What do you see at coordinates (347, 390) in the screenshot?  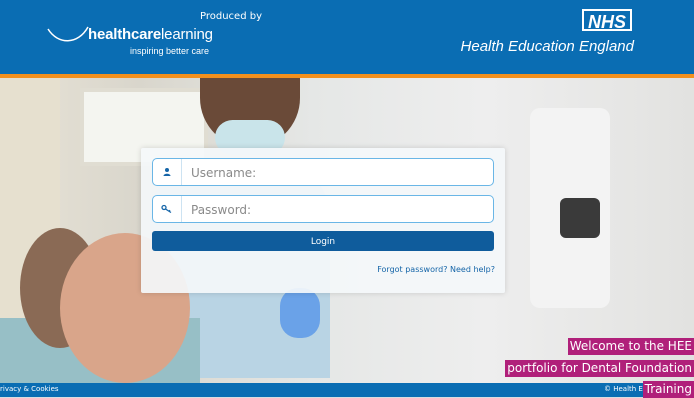 I see `site-footer: rivacy & Cookies © Health E` at bounding box center [347, 390].